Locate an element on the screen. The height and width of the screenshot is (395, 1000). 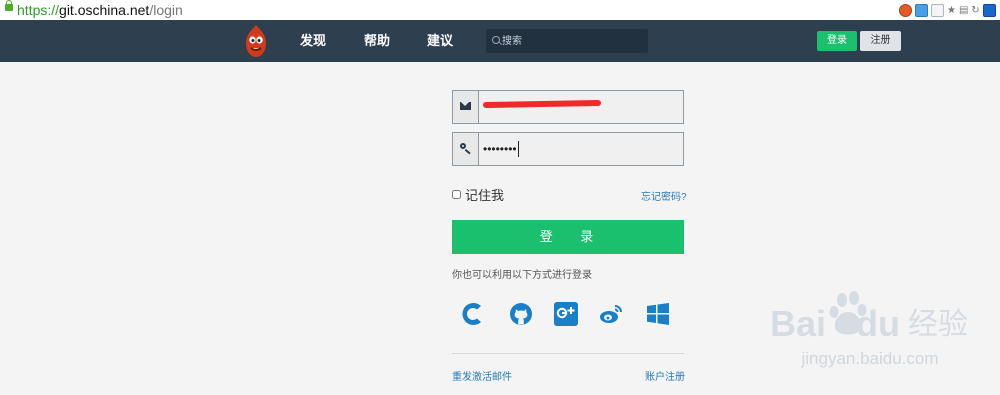
email-field-icon-box is located at coordinates (466, 107).